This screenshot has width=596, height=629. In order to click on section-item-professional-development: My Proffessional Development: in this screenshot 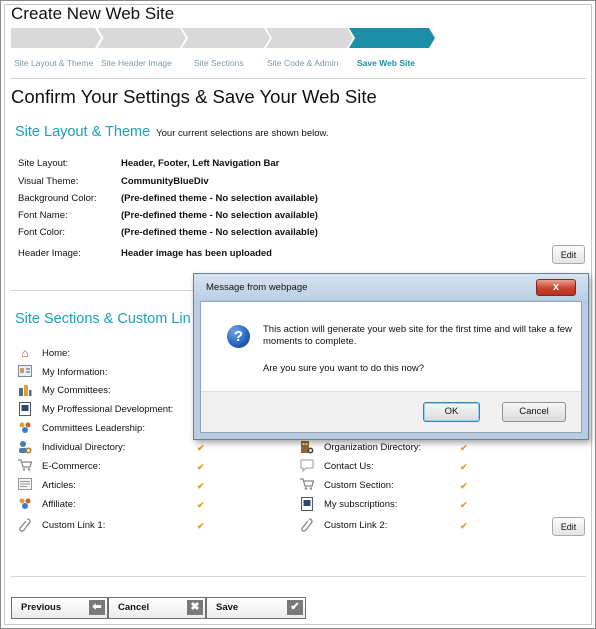, I will do `click(108, 409)`.